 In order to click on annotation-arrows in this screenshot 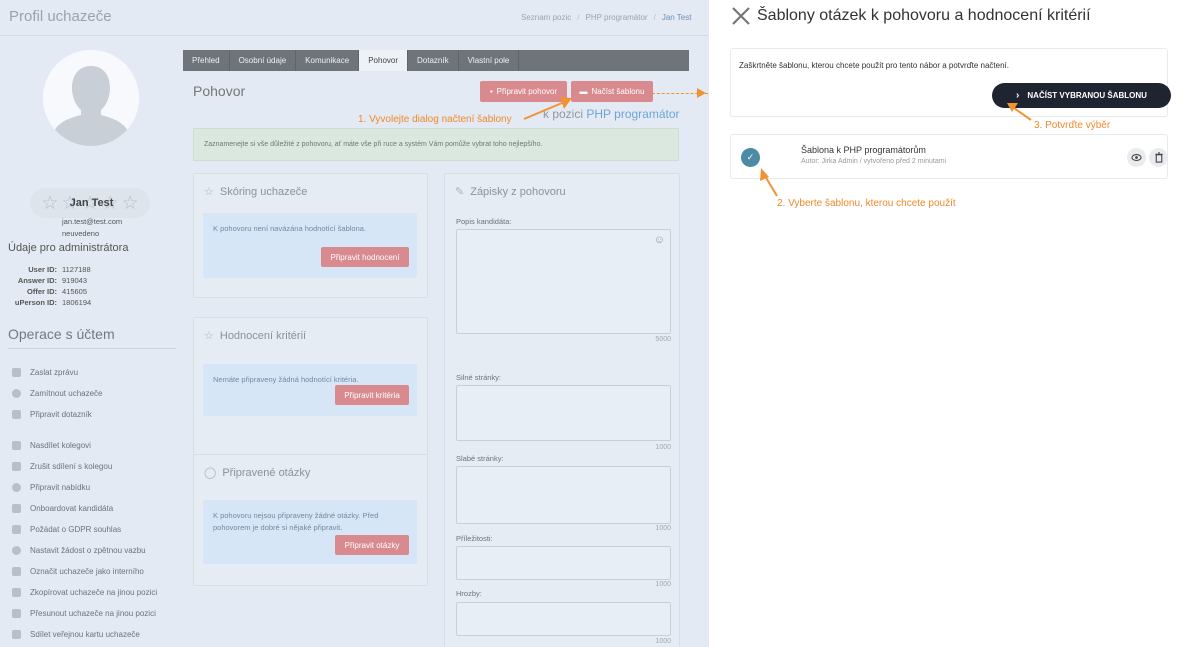, I will do `click(896, 150)`.